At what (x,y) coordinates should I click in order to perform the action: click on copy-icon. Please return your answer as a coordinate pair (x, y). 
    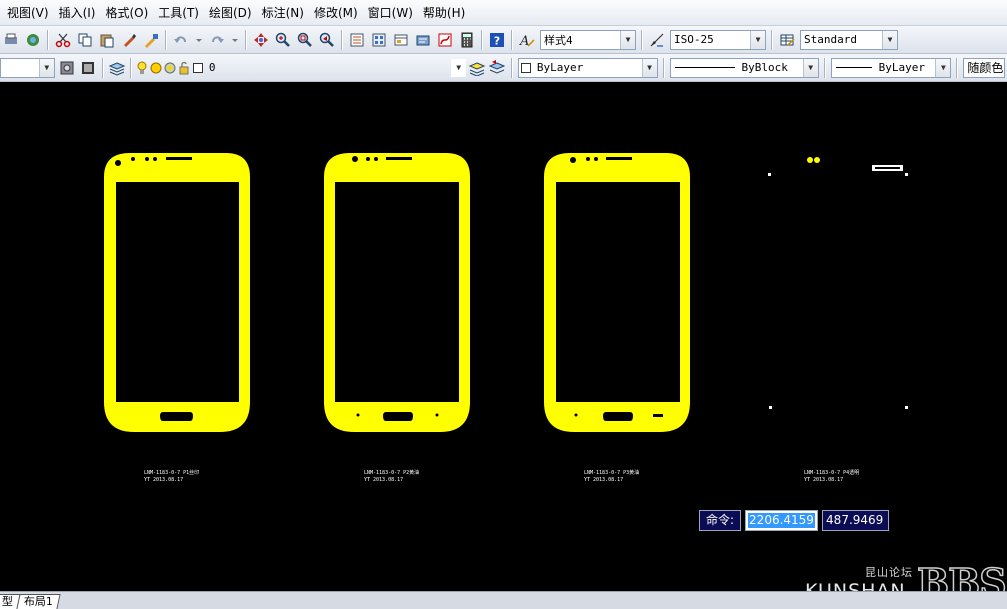
    Looking at the image, I should click on (85, 40).